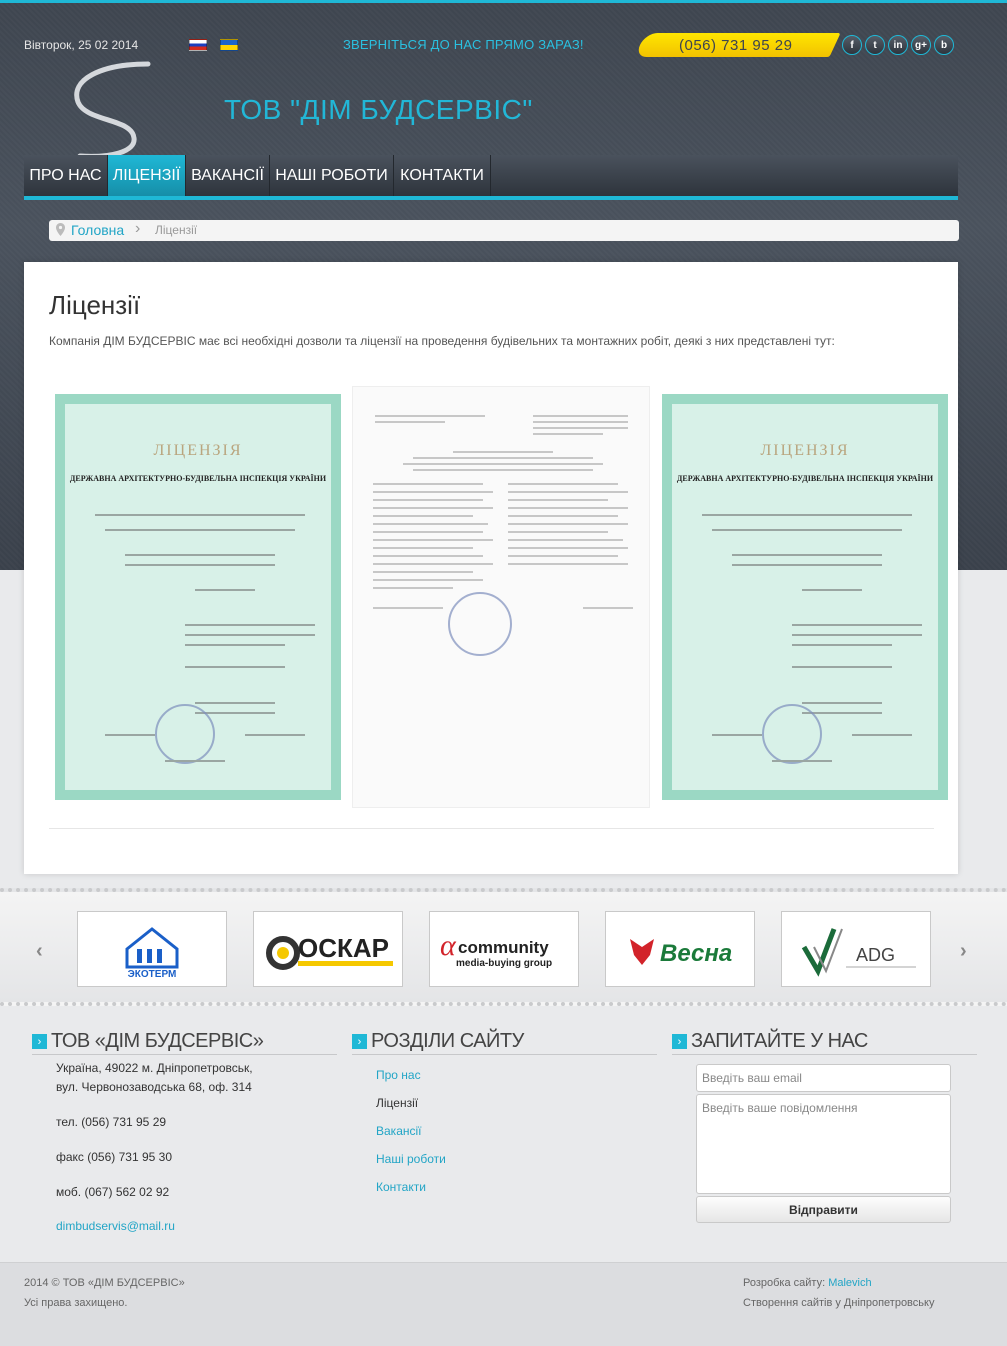 The width and height of the screenshot is (1007, 1346). Describe the element at coordinates (81, 45) in the screenshot. I see `current-date: Вівторок, 25 02 2014` at that location.